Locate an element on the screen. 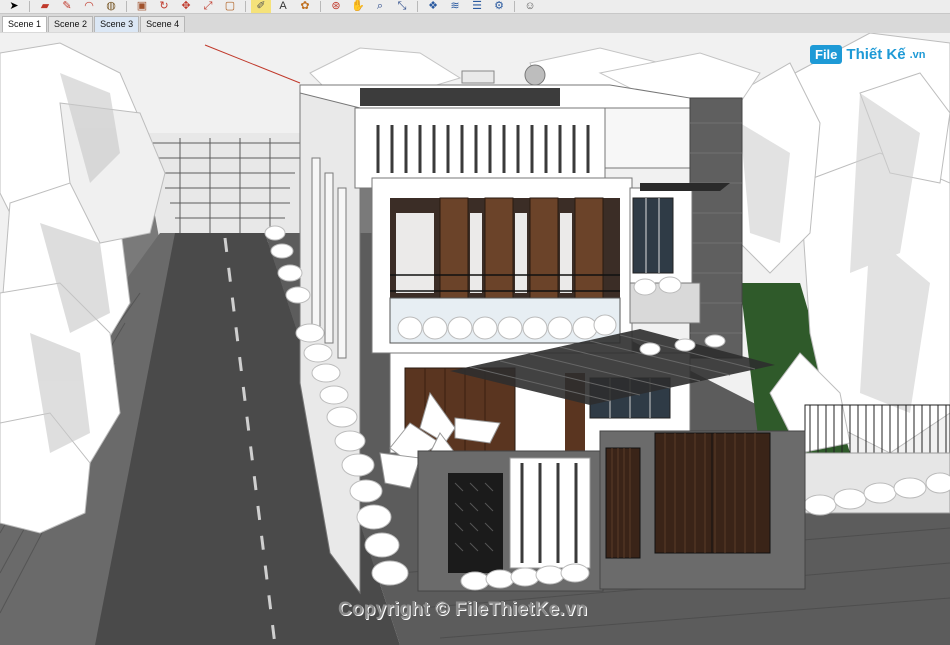 This screenshot has width=950, height=645. paint-bucket-icon: ◍ is located at coordinates (111, 6).